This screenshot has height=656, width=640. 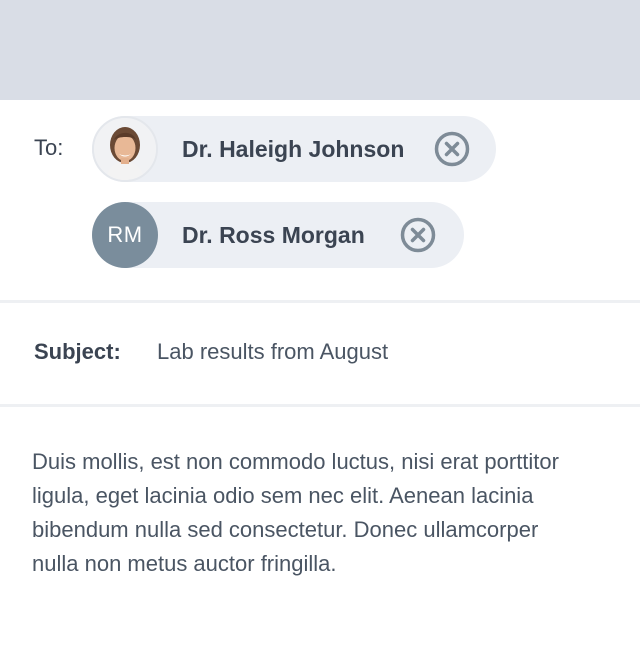 I want to click on subject-label: Subject:, so click(x=77, y=351).